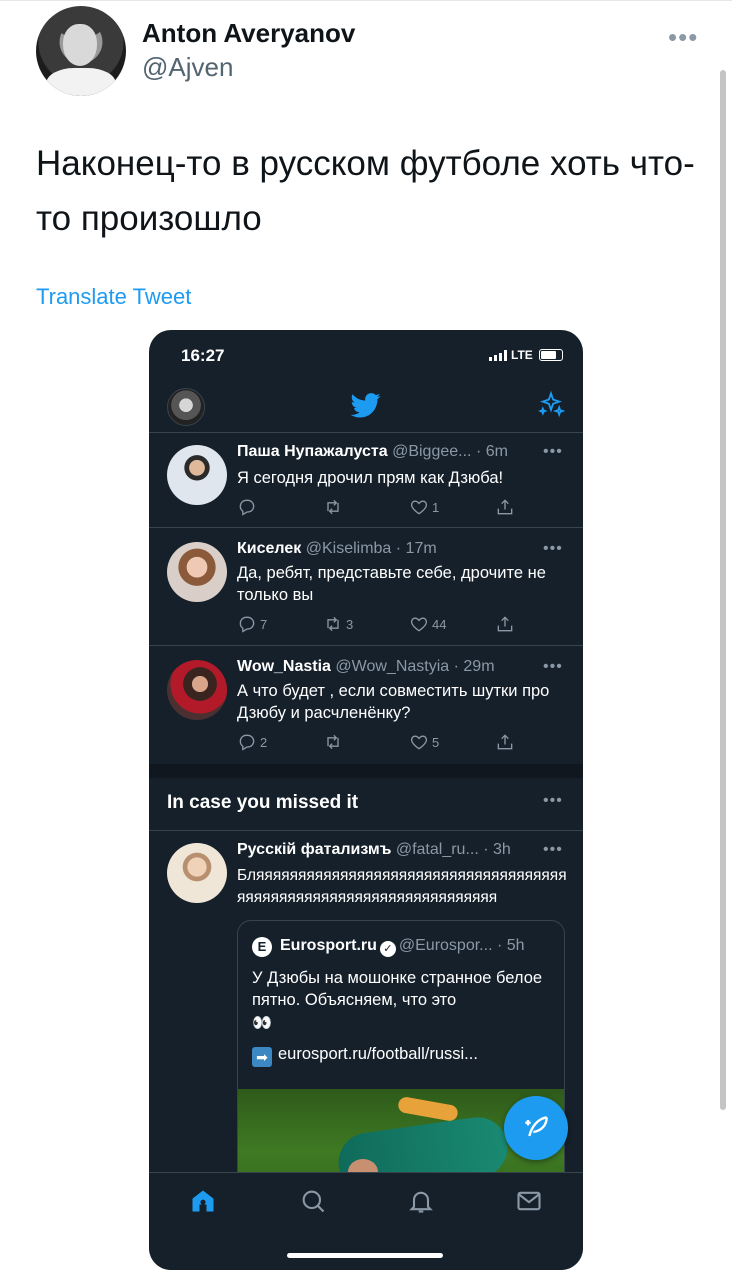  I want to click on section-title: In case you missed it, so click(263, 802).